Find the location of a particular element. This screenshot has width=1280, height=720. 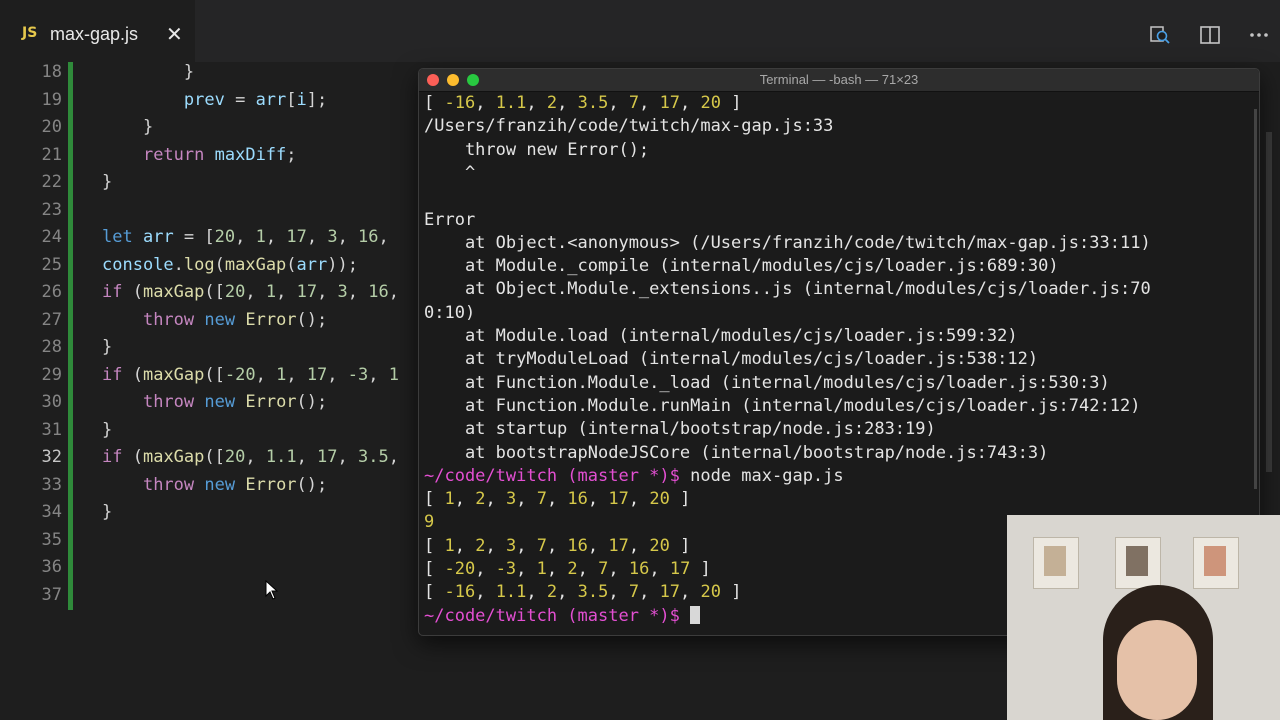

line-number: 24 is located at coordinates (51, 237).